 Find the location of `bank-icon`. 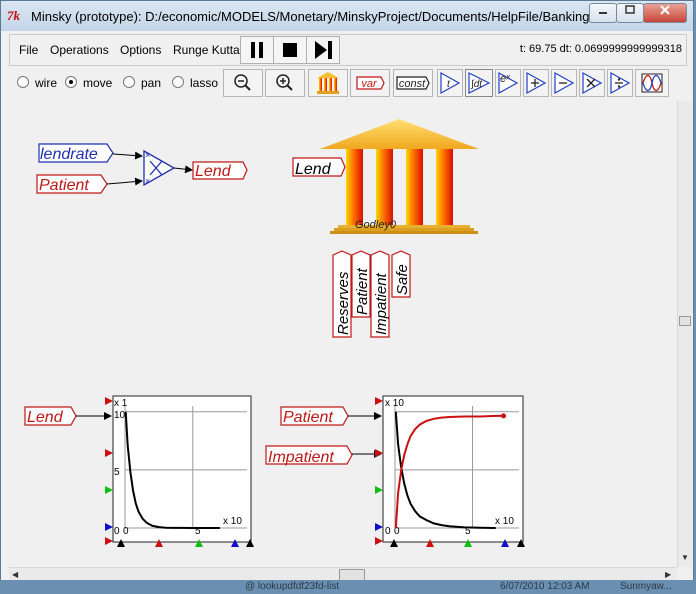

bank-icon is located at coordinates (328, 83).